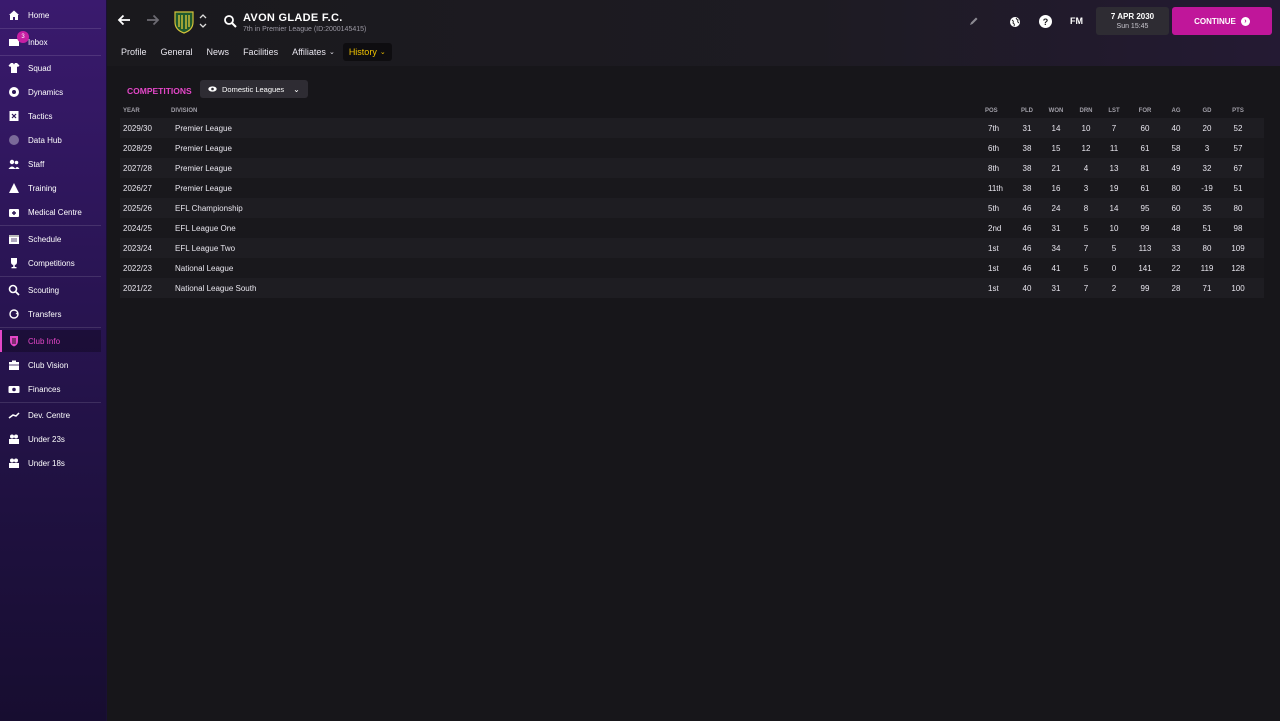 The width and height of the screenshot is (1280, 721). I want to click on column-header-lst: LST, so click(1114, 111).